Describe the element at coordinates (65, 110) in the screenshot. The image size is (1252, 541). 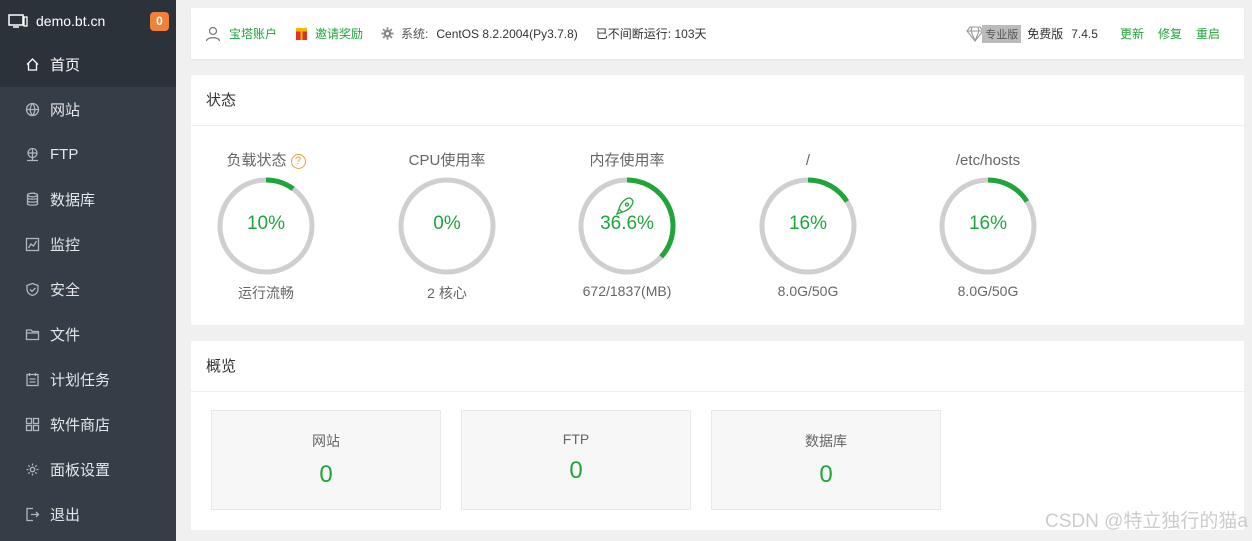
I see `sidebar-item-label: 网站` at that location.